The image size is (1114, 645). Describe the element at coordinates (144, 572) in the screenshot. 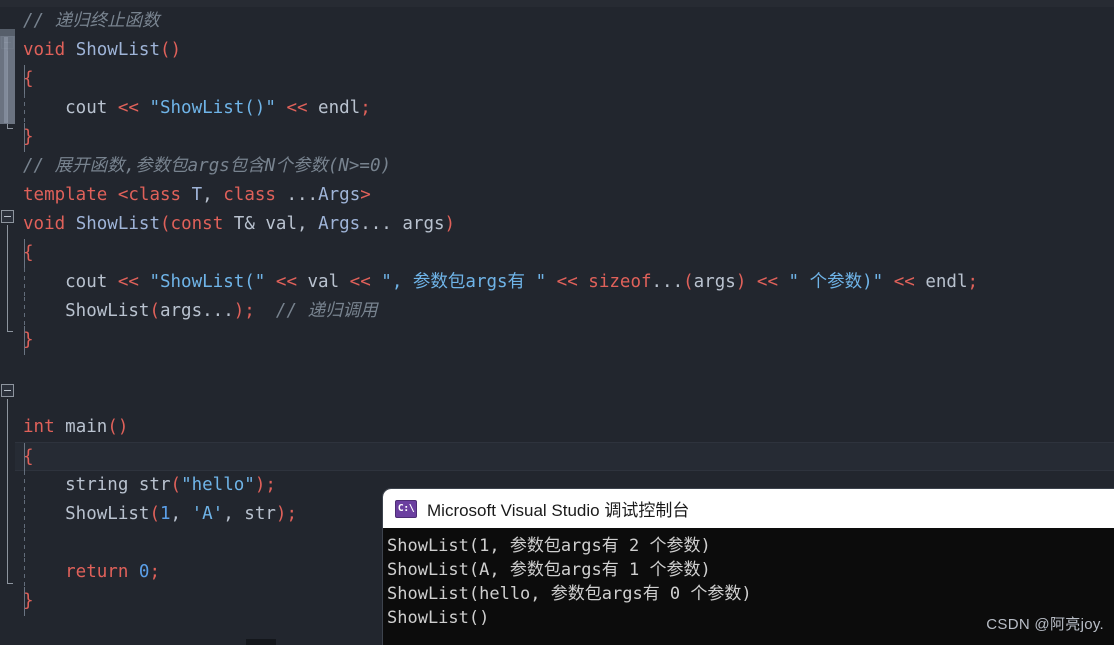

I see `code-token: 0` at that location.